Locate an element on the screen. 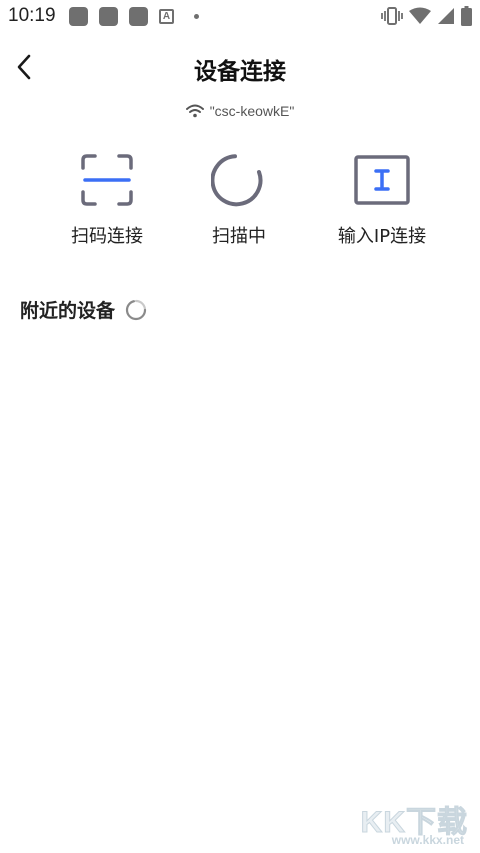 This screenshot has height=853, width=480. text-a-icon: A is located at coordinates (166, 16).